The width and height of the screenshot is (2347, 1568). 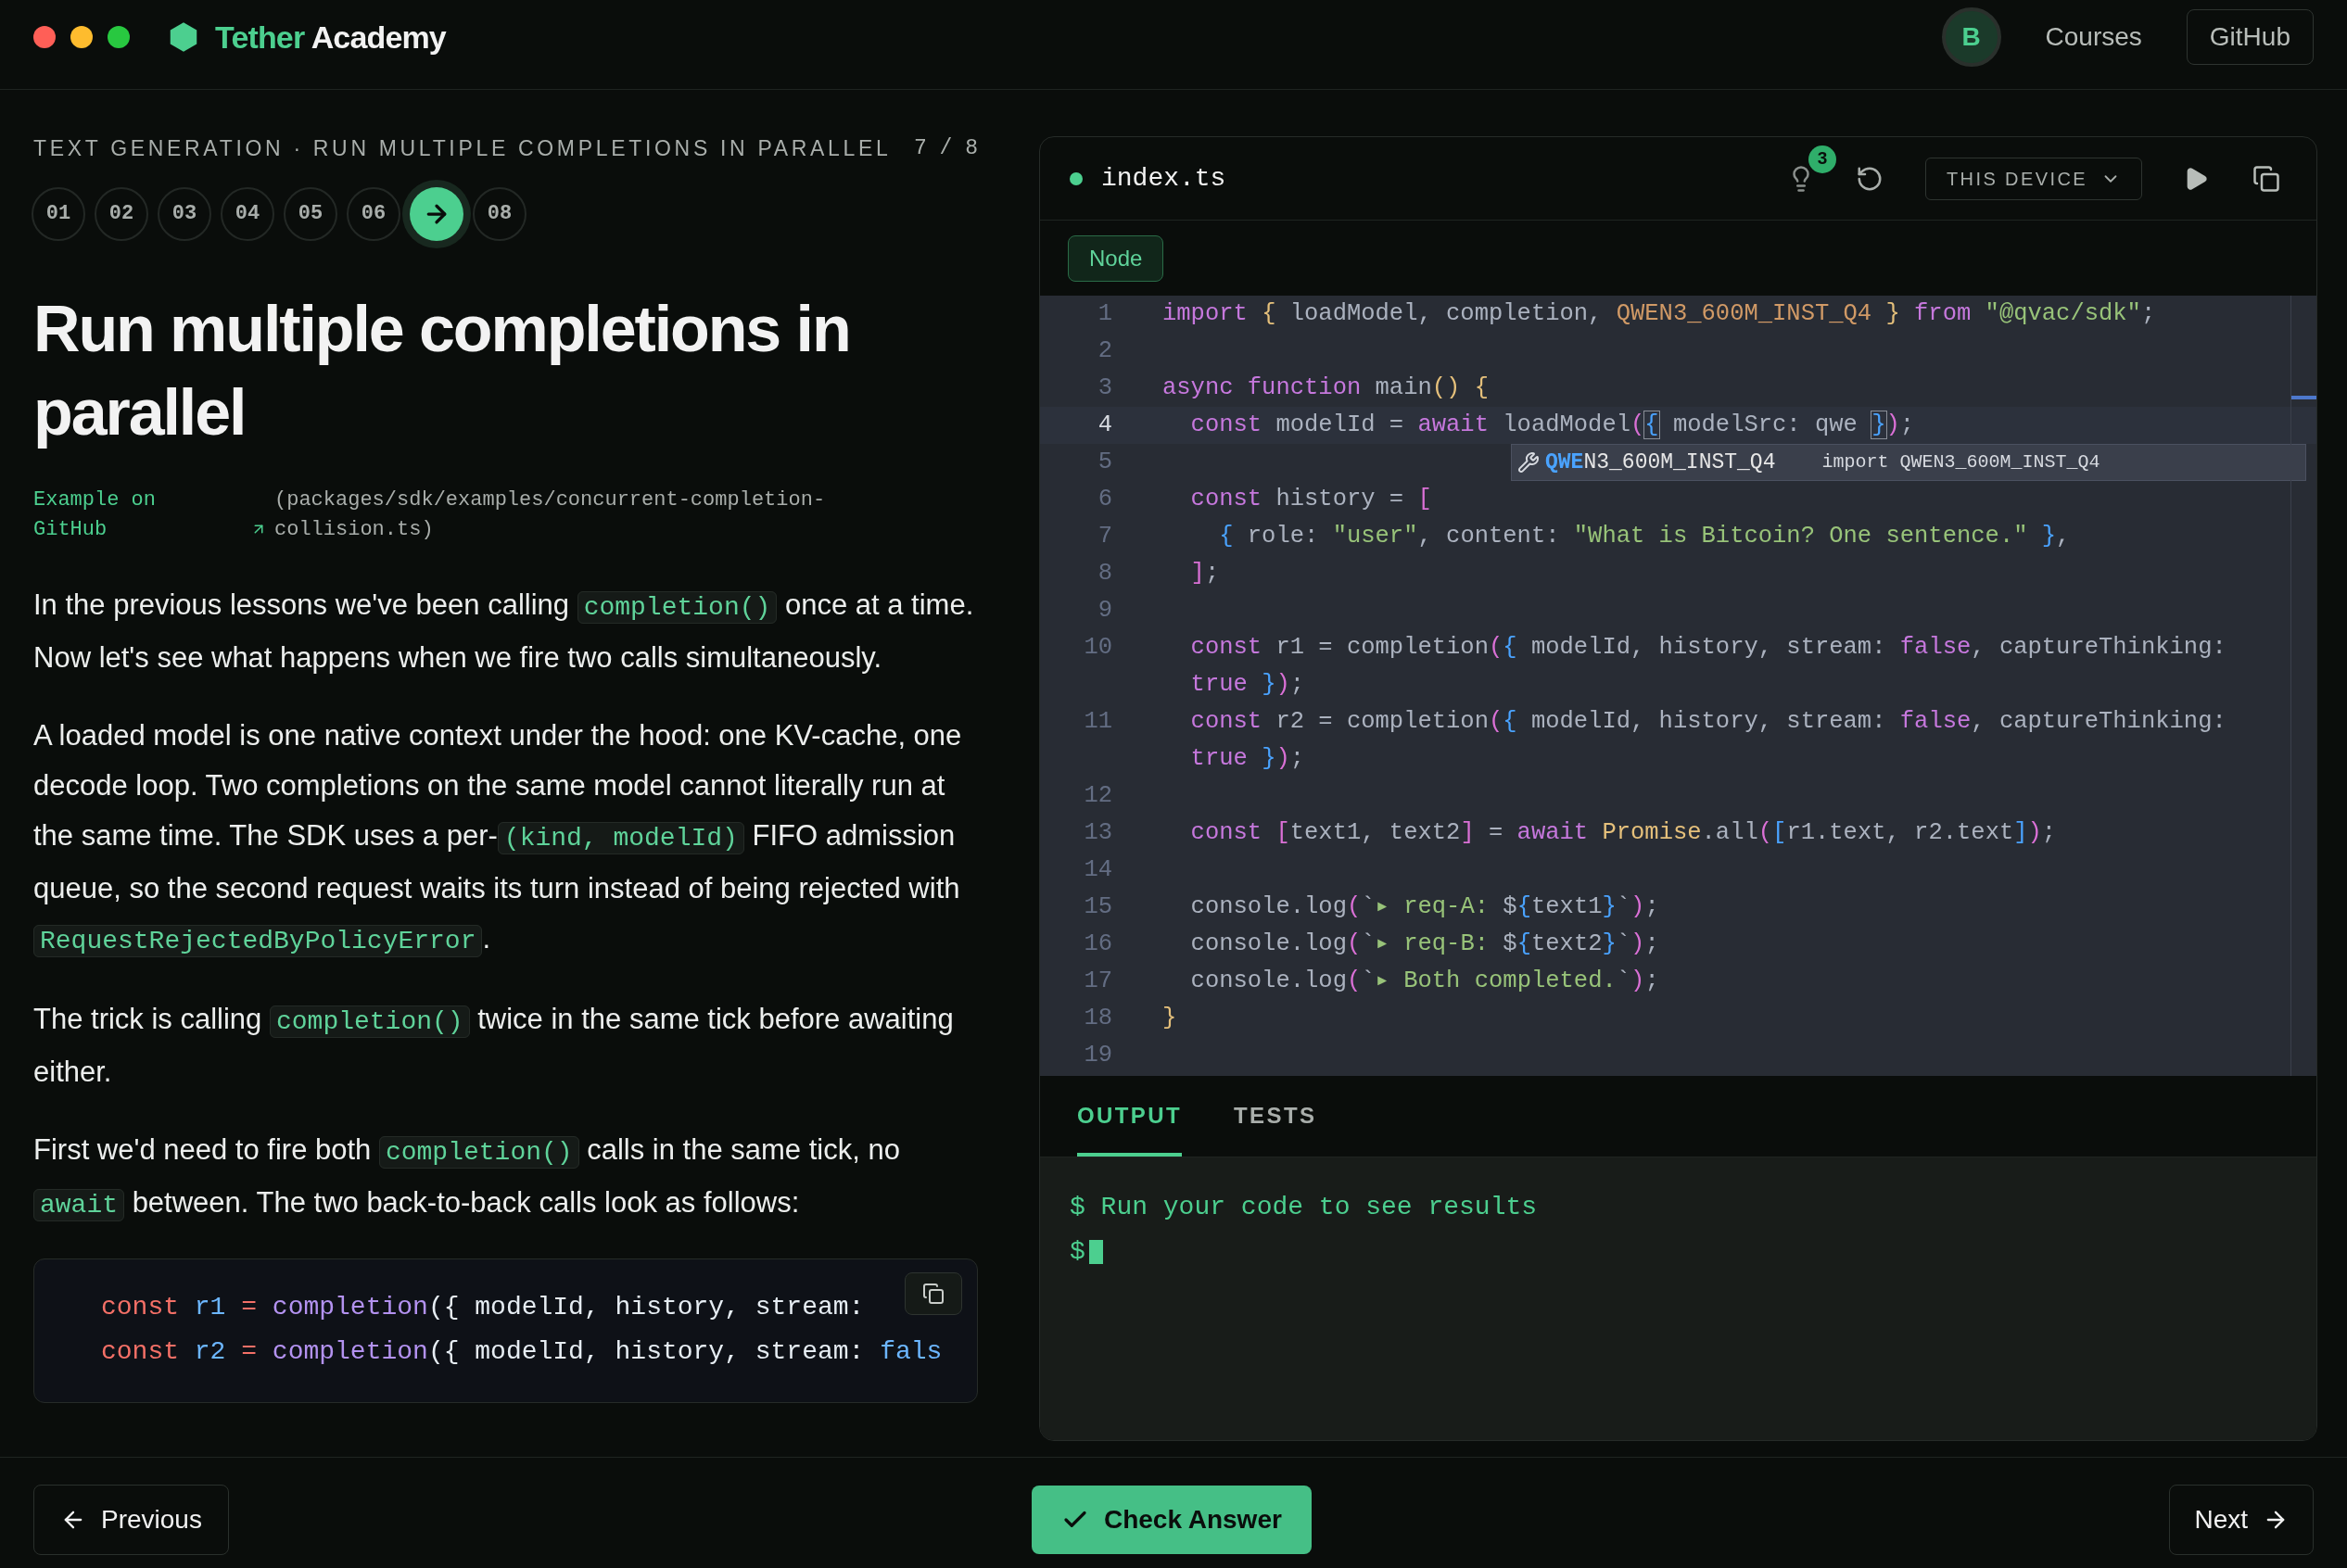 I want to click on minimize-window-icon, so click(x=81, y=37).